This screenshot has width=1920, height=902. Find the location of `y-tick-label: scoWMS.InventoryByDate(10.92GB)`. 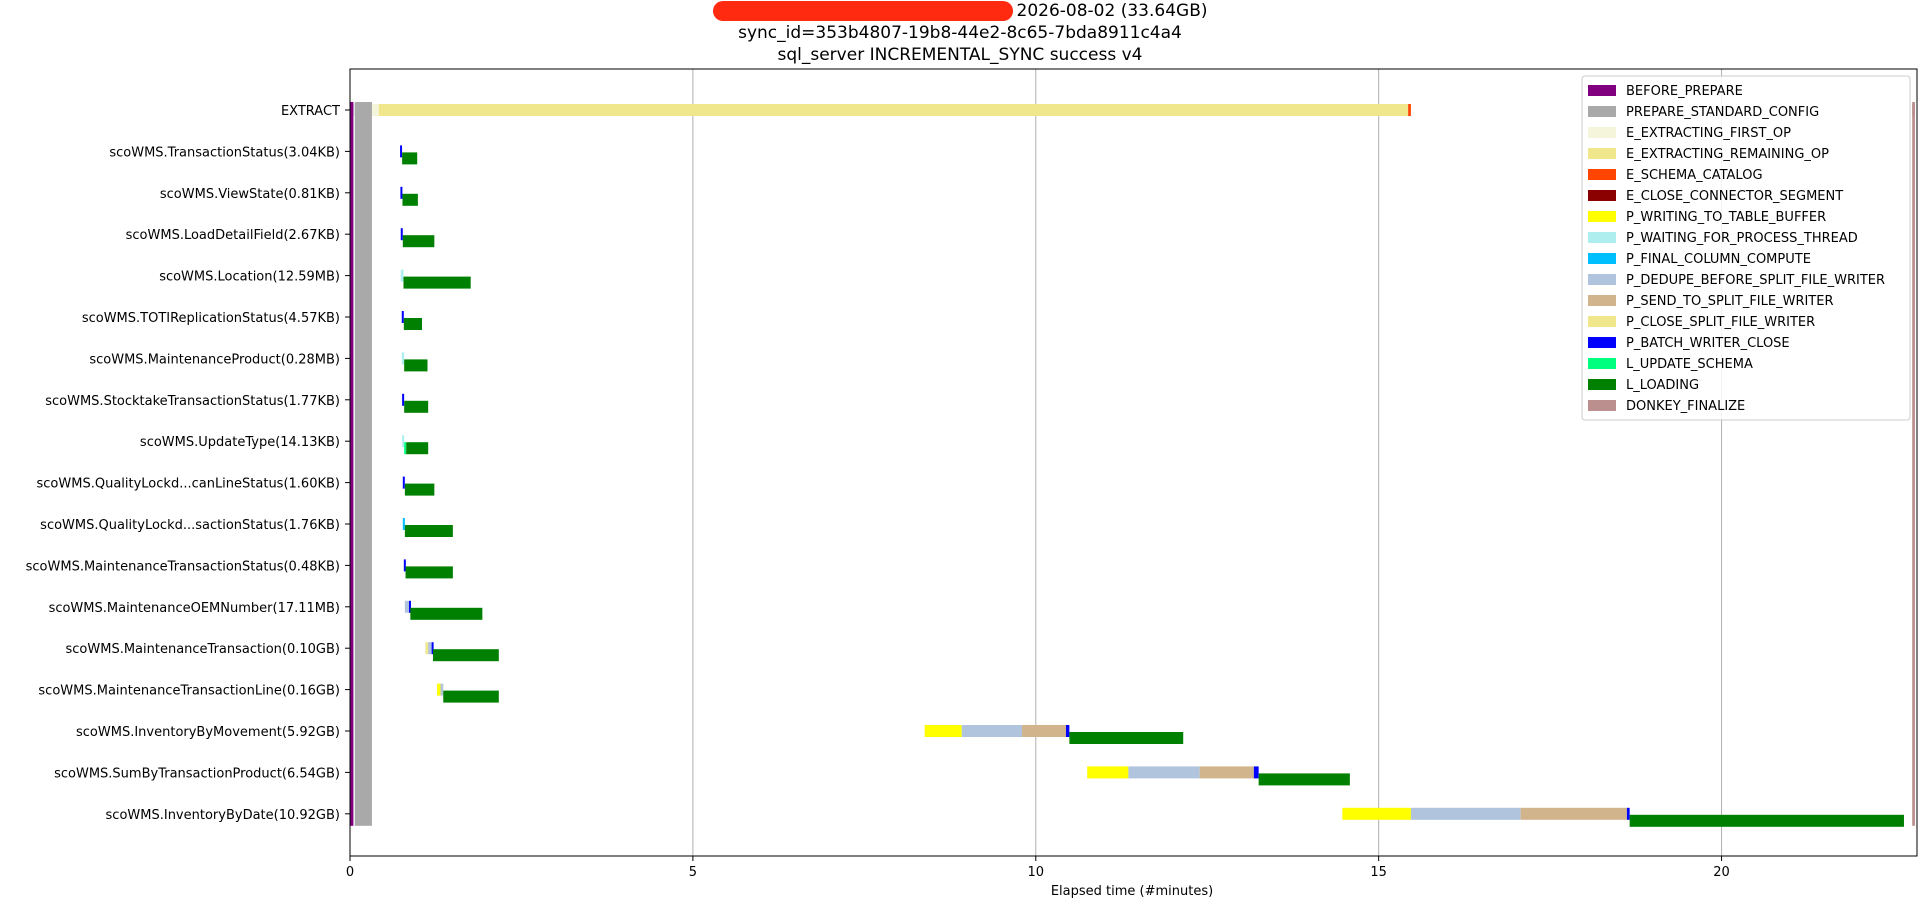

y-tick-label: scoWMS.InventoryByDate(10.92GB) is located at coordinates (223, 815).